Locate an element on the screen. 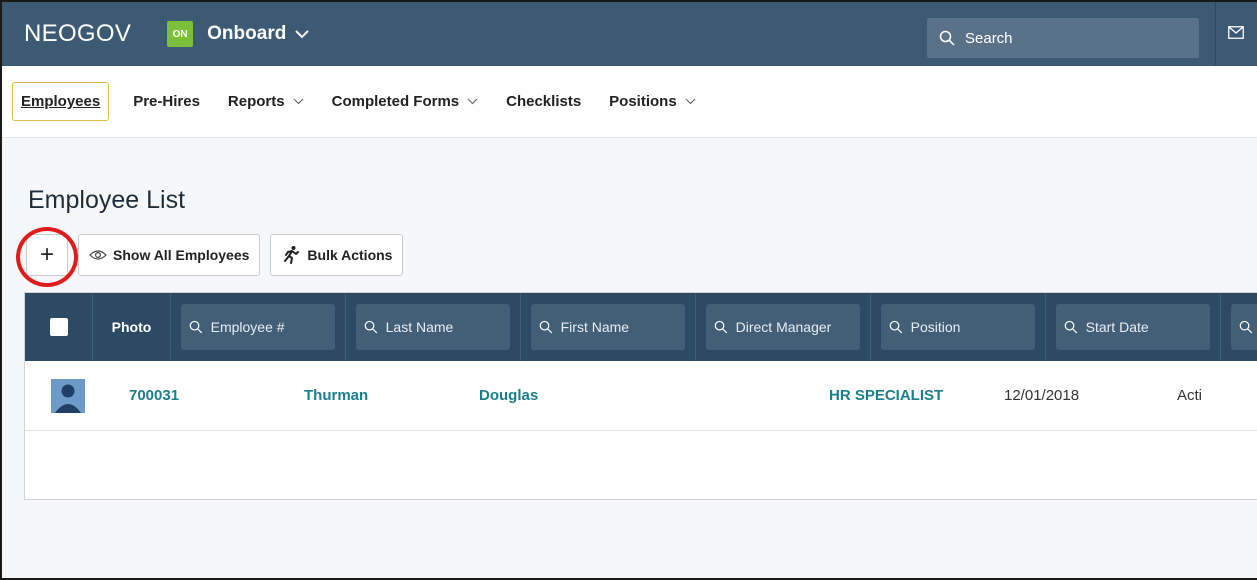  photo-header: Photo is located at coordinates (132, 327).